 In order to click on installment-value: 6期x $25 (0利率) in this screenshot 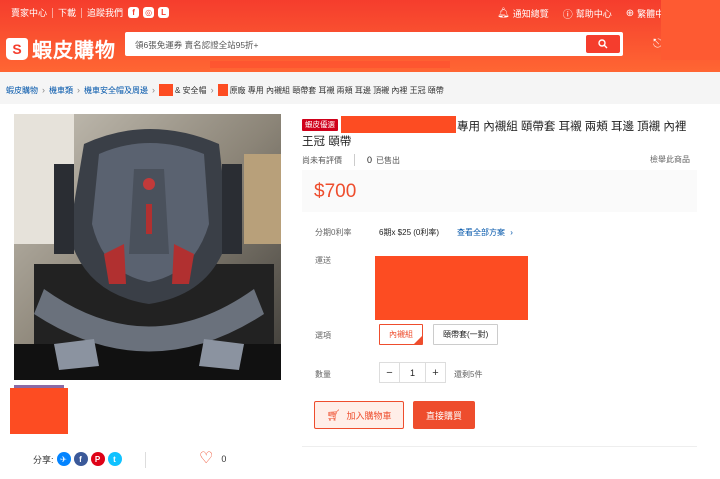, I will do `click(409, 232)`.